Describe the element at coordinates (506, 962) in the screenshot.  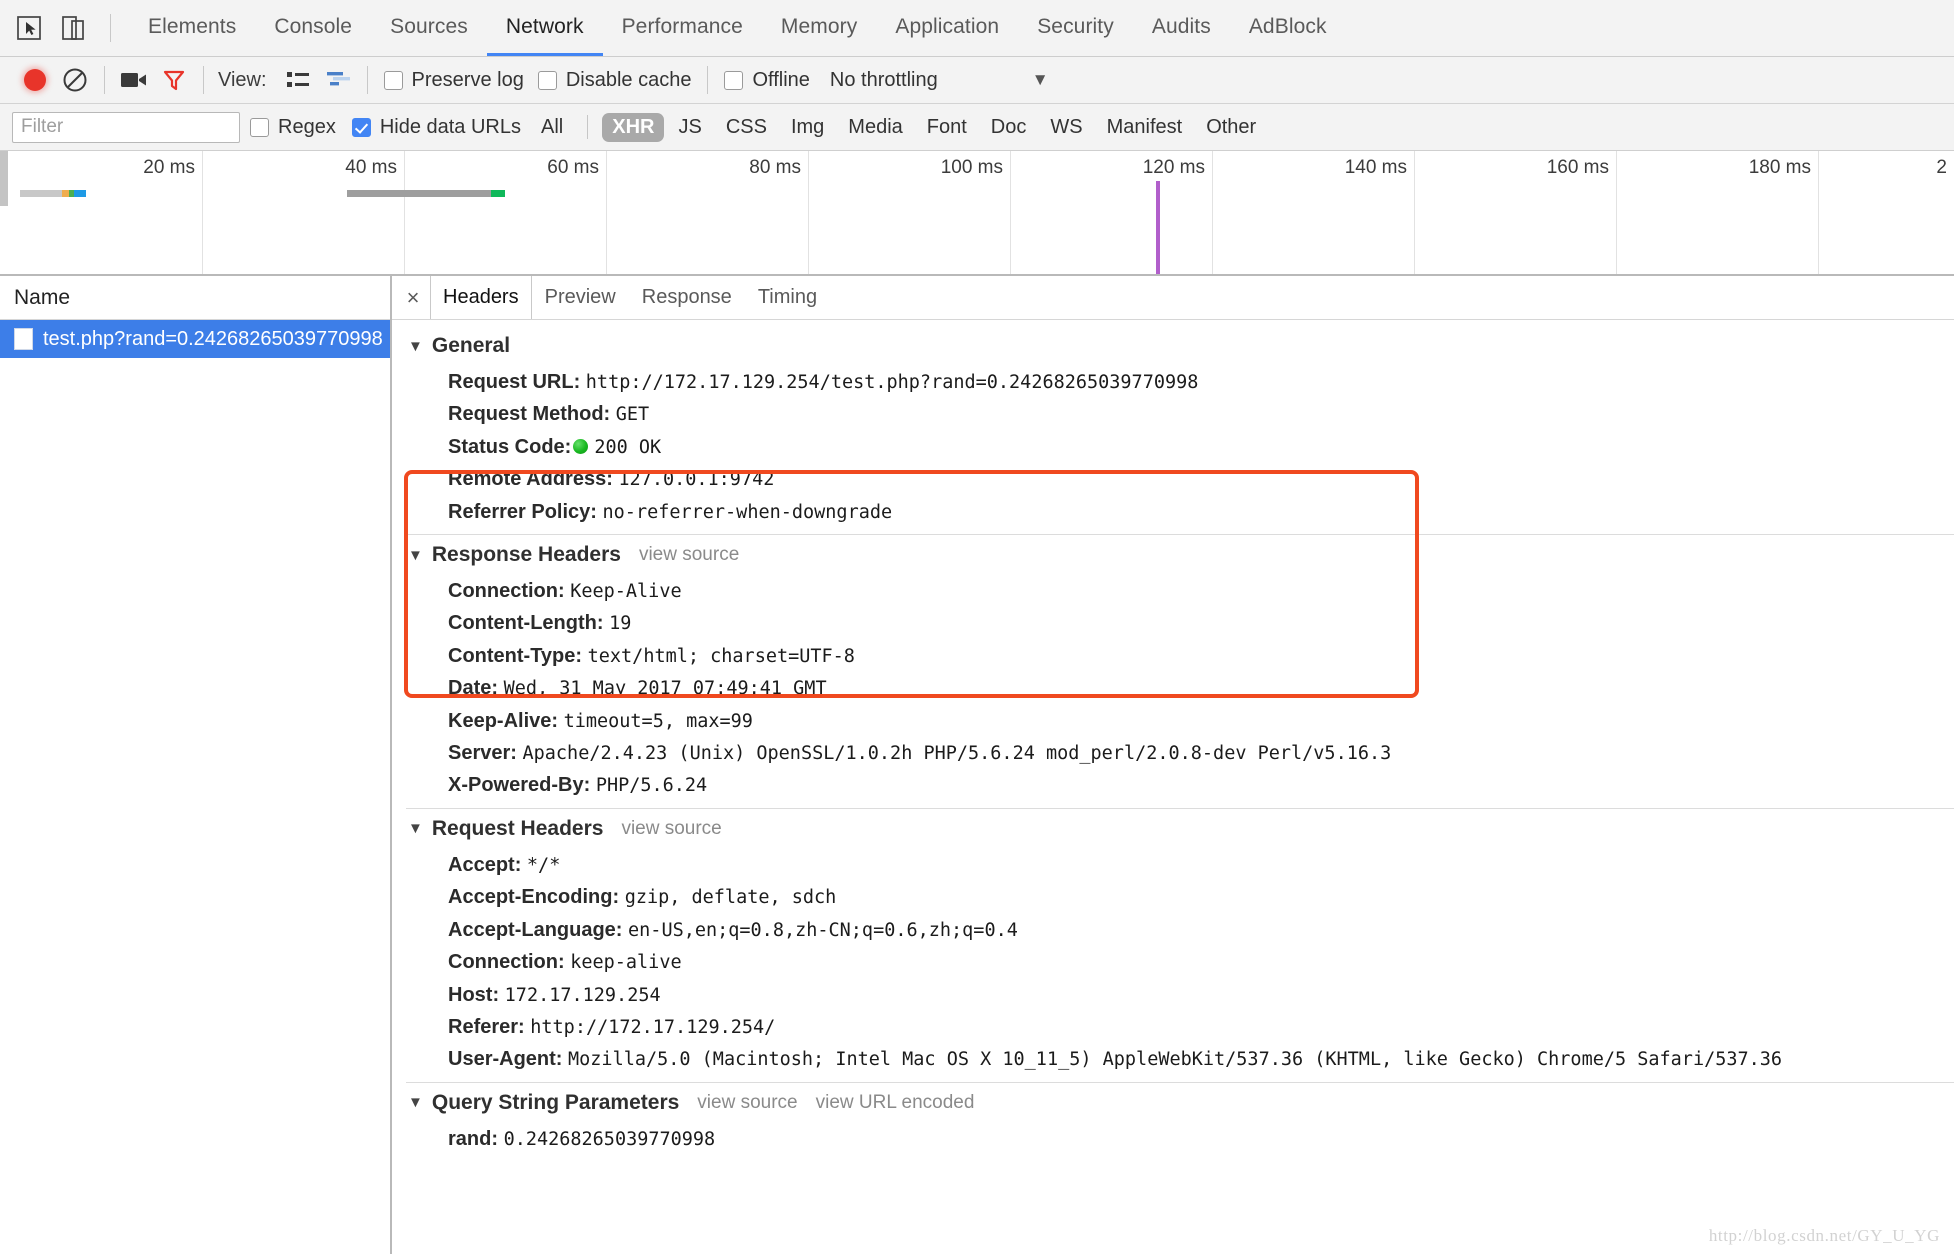
I see `header-key: Connection:` at that location.